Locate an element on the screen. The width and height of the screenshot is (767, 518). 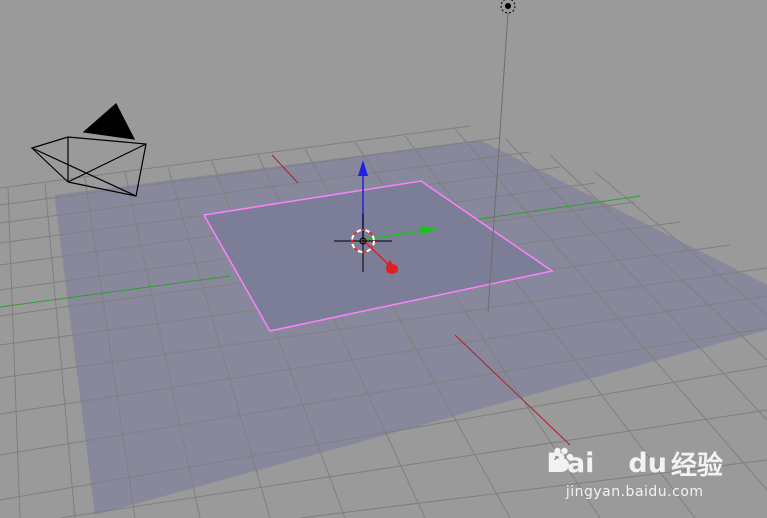
watermark-cn-text: 经验 is located at coordinates (696, 466).